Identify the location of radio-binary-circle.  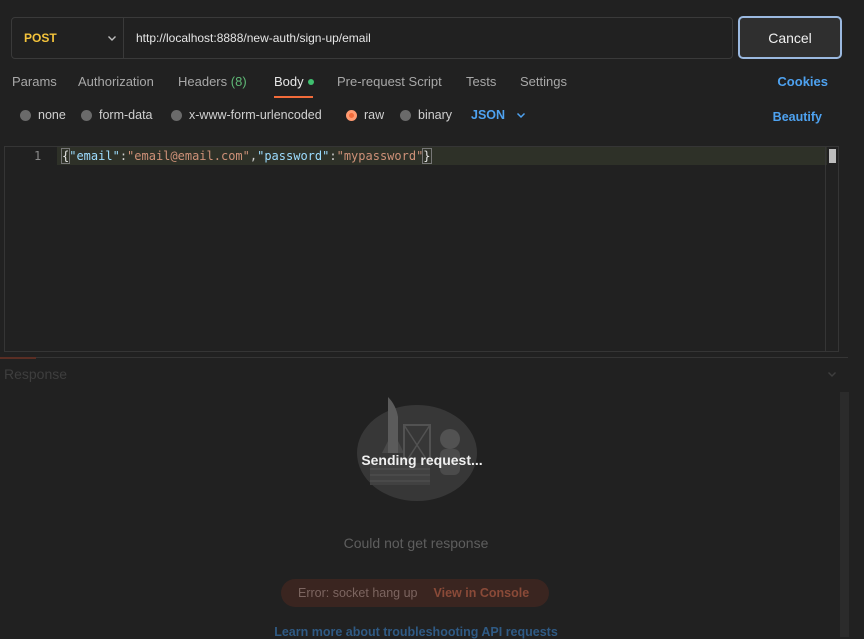
(405, 115).